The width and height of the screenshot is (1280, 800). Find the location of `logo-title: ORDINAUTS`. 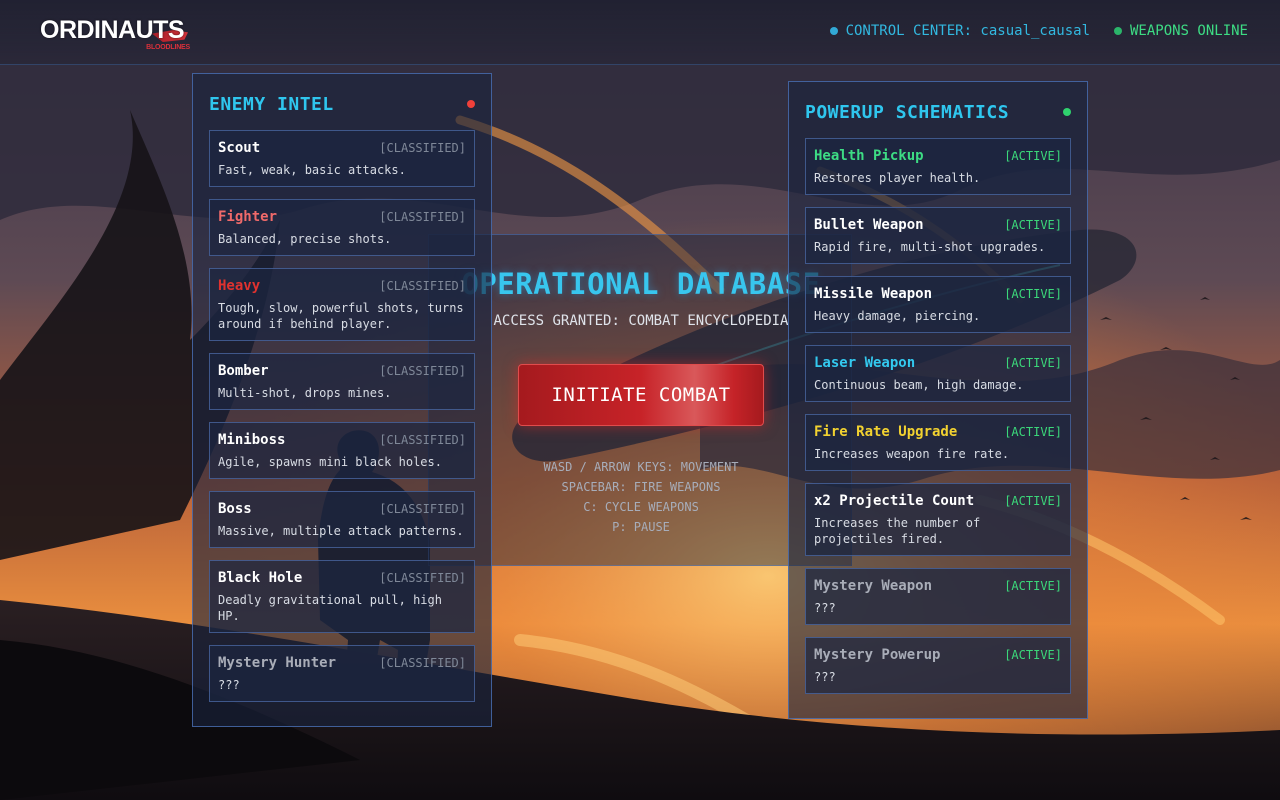

logo-title: ORDINAUTS is located at coordinates (112, 30).